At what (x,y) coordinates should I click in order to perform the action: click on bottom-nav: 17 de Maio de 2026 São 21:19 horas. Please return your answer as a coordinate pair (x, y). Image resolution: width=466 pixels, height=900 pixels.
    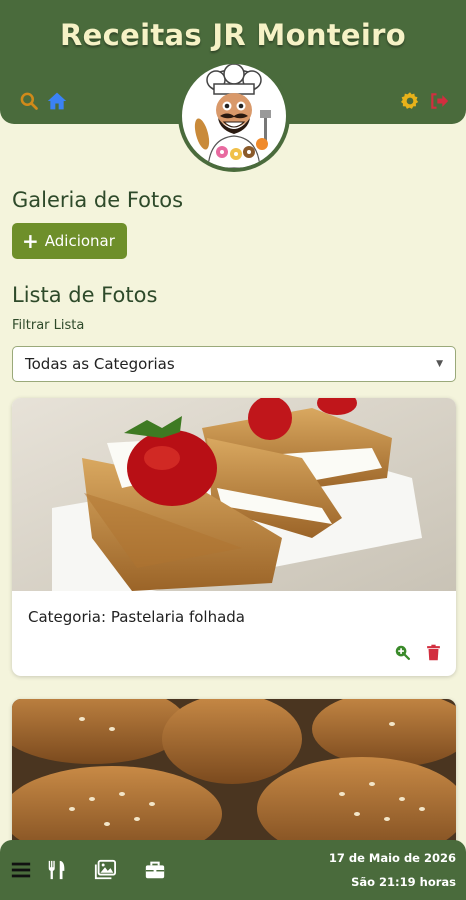
    Looking at the image, I should click on (233, 870).